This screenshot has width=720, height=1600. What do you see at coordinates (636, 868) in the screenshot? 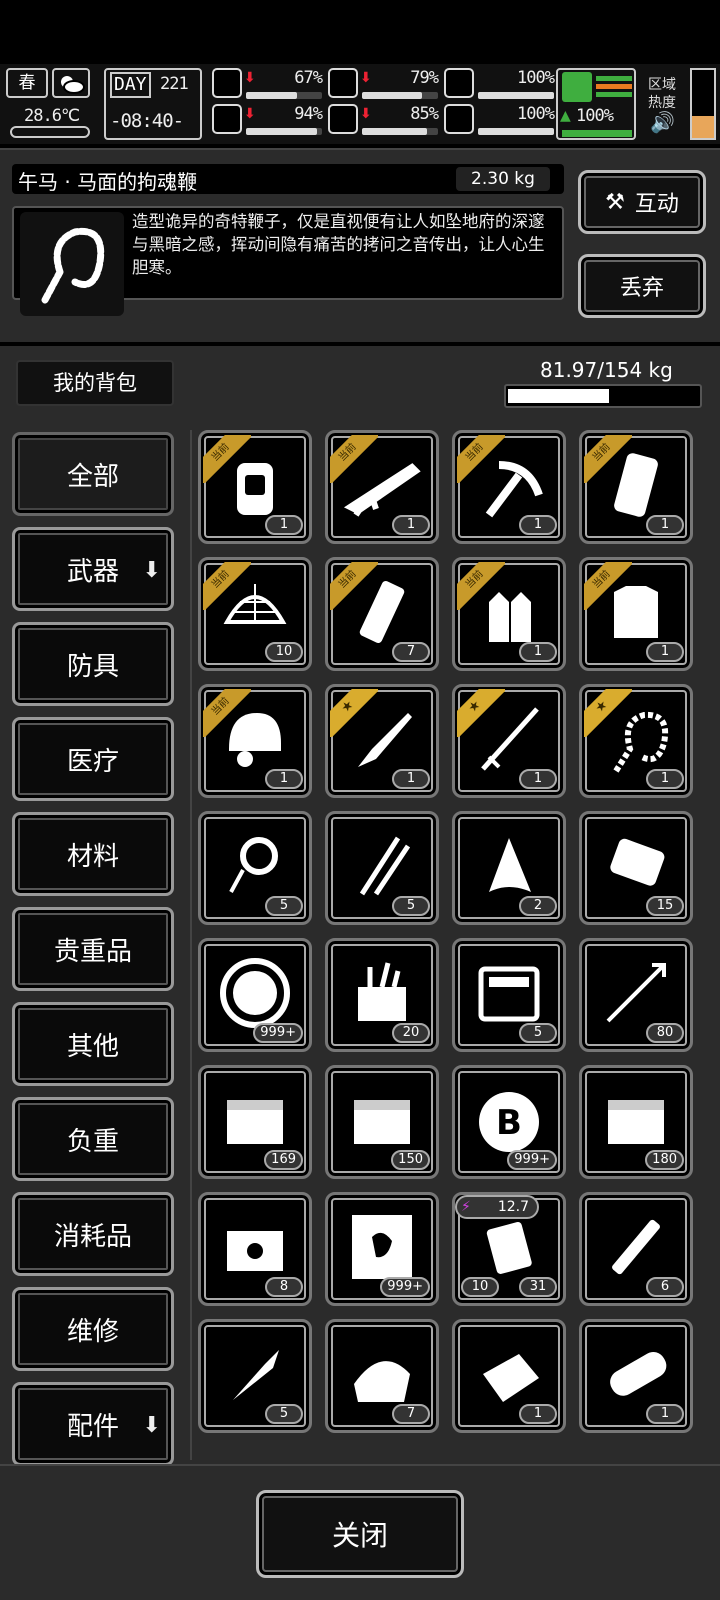
I see `inventory-slot: 15` at bounding box center [636, 868].